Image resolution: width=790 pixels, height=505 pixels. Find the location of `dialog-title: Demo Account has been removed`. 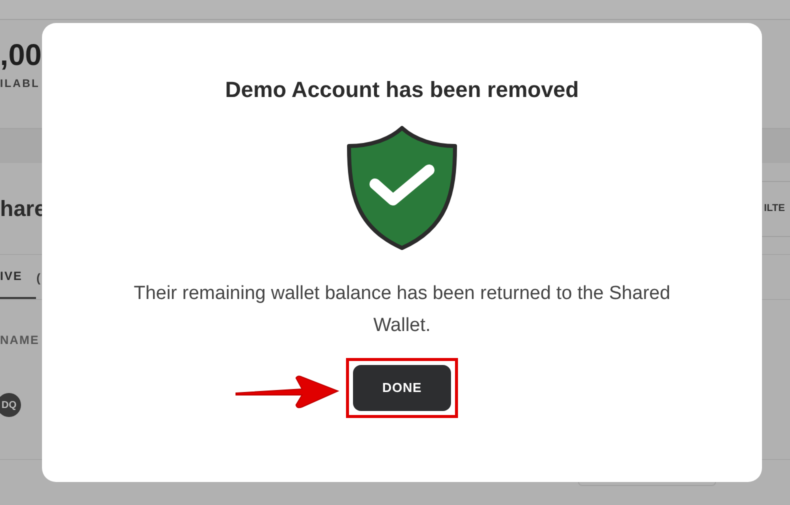

dialog-title: Demo Account has been removed is located at coordinates (402, 90).